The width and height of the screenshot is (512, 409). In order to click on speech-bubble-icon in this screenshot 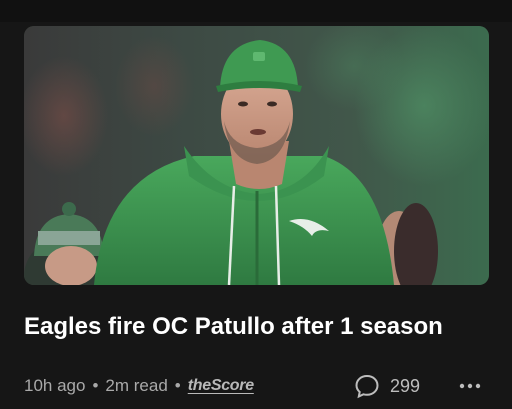, I will do `click(367, 386)`.